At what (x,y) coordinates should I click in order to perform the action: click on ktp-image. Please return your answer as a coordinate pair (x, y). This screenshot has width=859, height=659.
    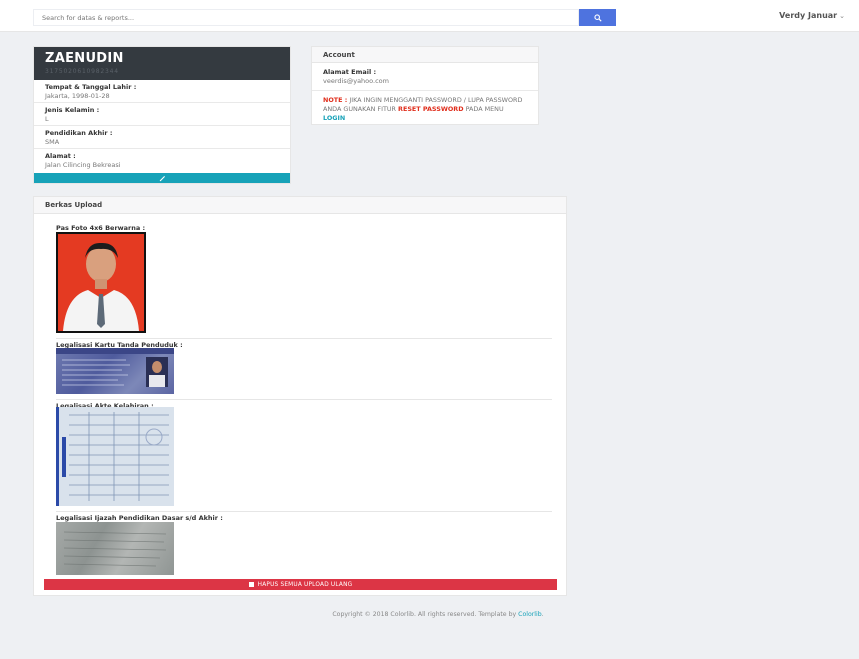
    Looking at the image, I should click on (115, 371).